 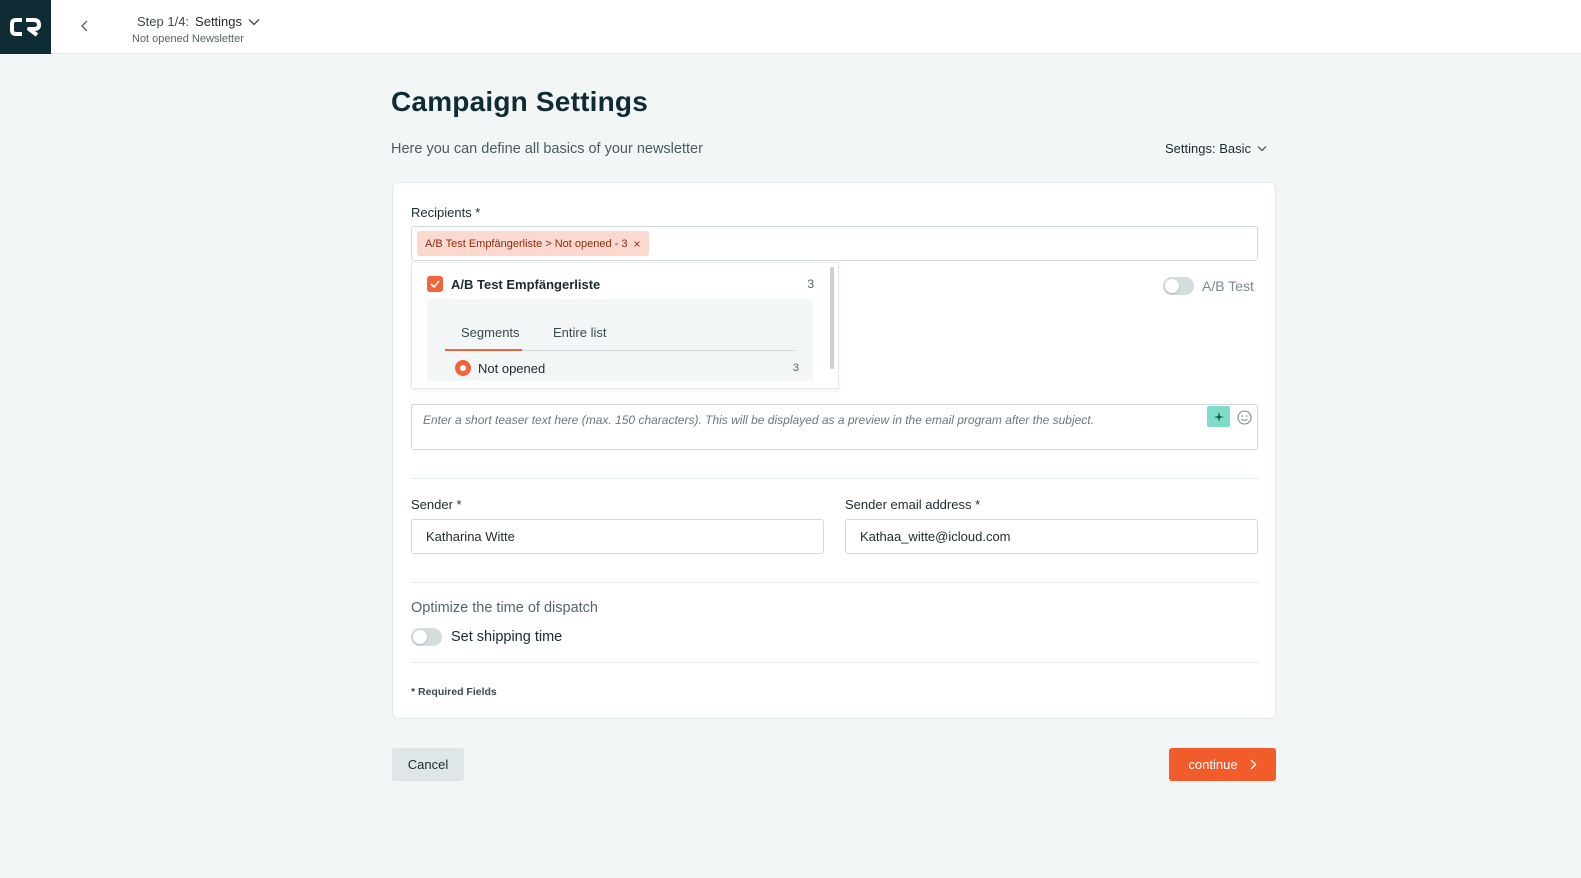 I want to click on step-selector: Step 1/4: Settings, so click(x=198, y=21).